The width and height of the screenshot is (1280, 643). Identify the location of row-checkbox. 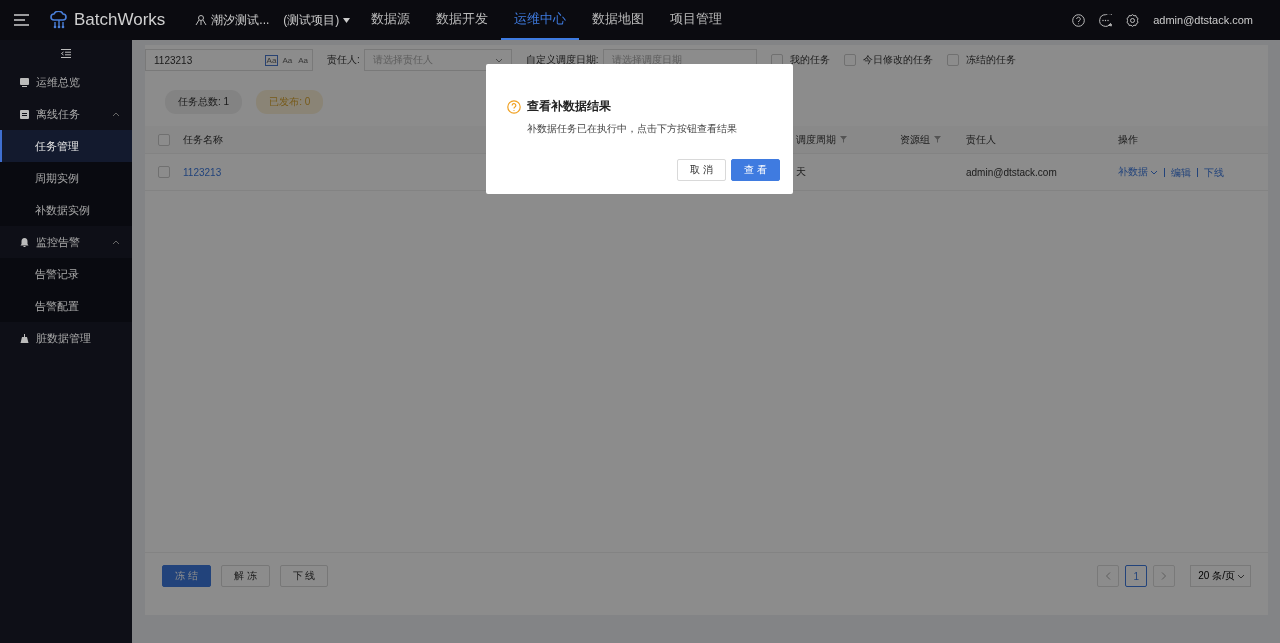
(164, 172).